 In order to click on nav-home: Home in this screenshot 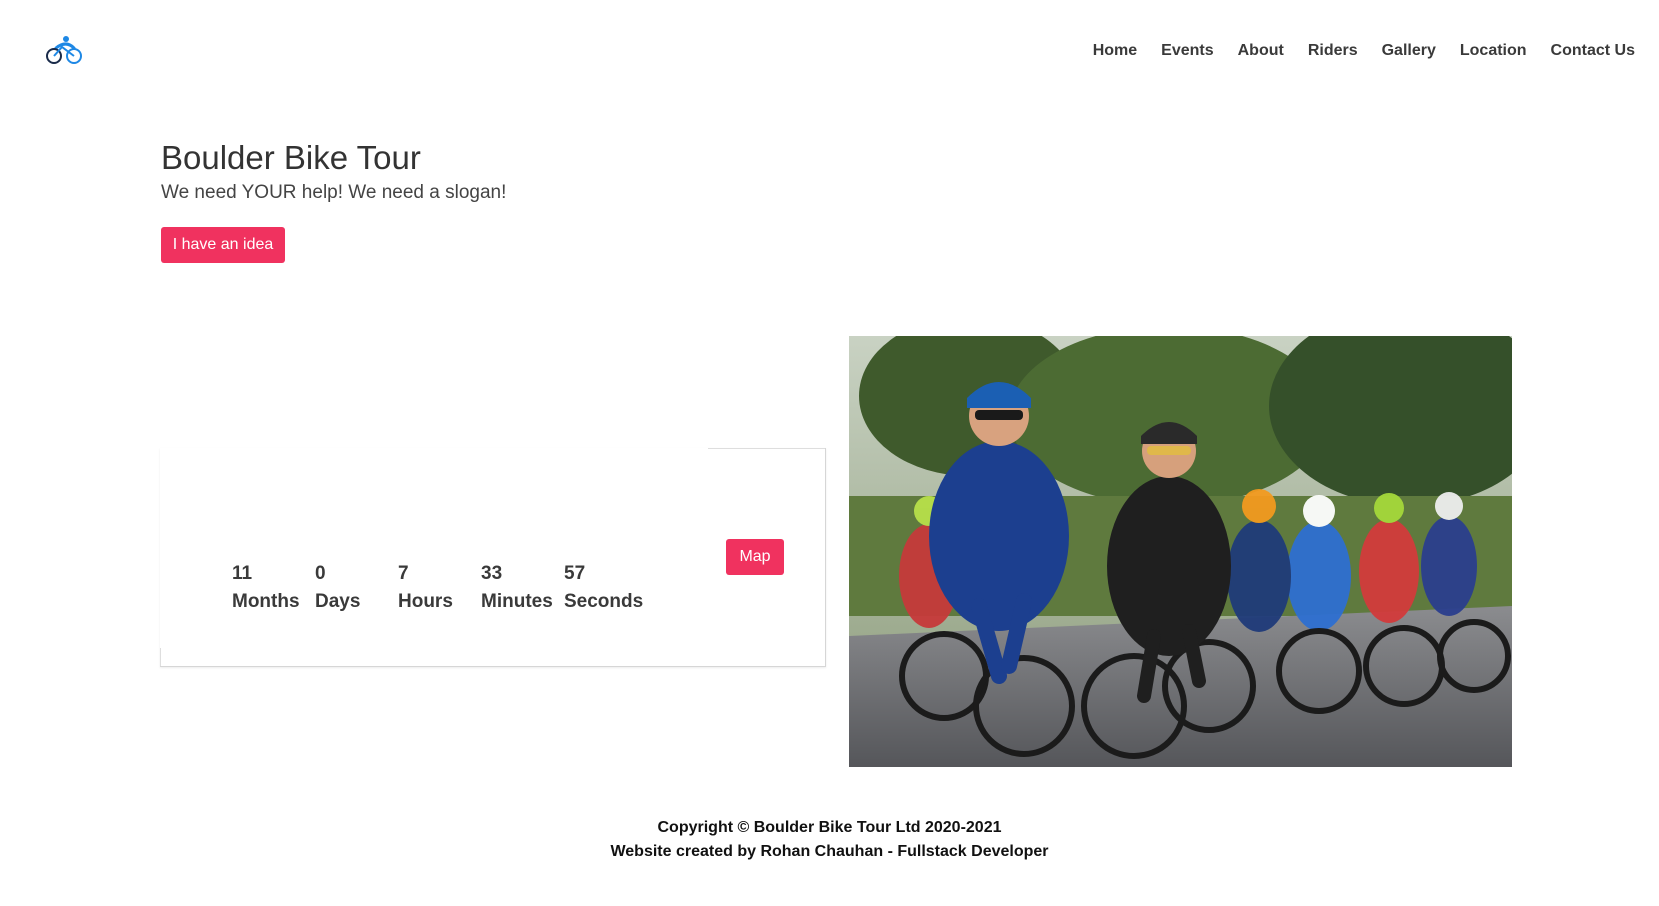, I will do `click(1115, 51)`.